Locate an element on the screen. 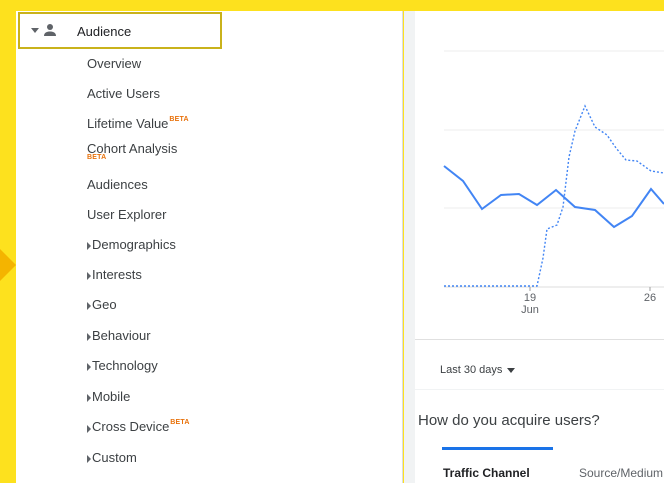 The image size is (664, 483). x-tick-label-month: Jun is located at coordinates (530, 310).